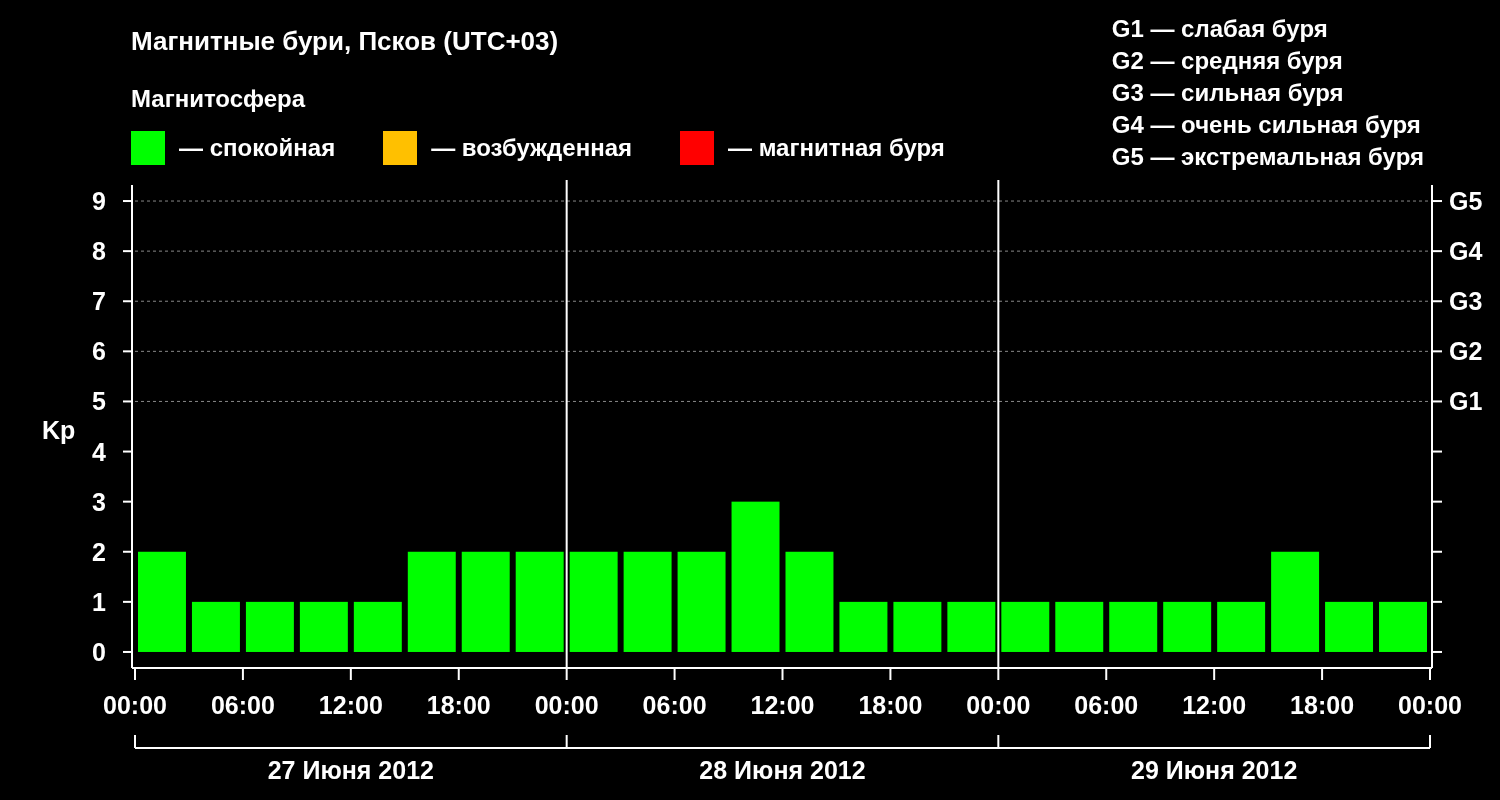  Describe the element at coordinates (99, 201) in the screenshot. I see `y-tick-label: 9` at that location.